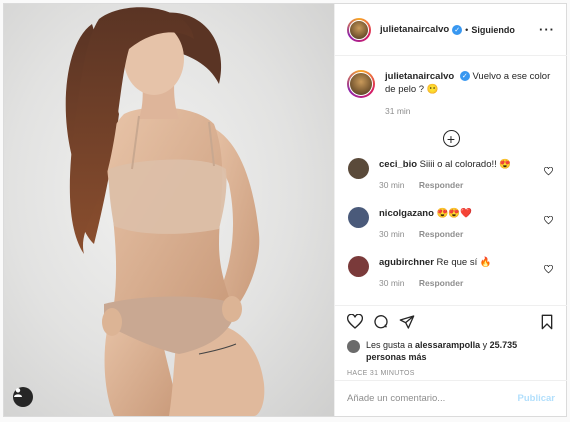 This screenshot has height=422, width=570. Describe the element at coordinates (381, 322) in the screenshot. I see `comment-bubble-icon` at that location.